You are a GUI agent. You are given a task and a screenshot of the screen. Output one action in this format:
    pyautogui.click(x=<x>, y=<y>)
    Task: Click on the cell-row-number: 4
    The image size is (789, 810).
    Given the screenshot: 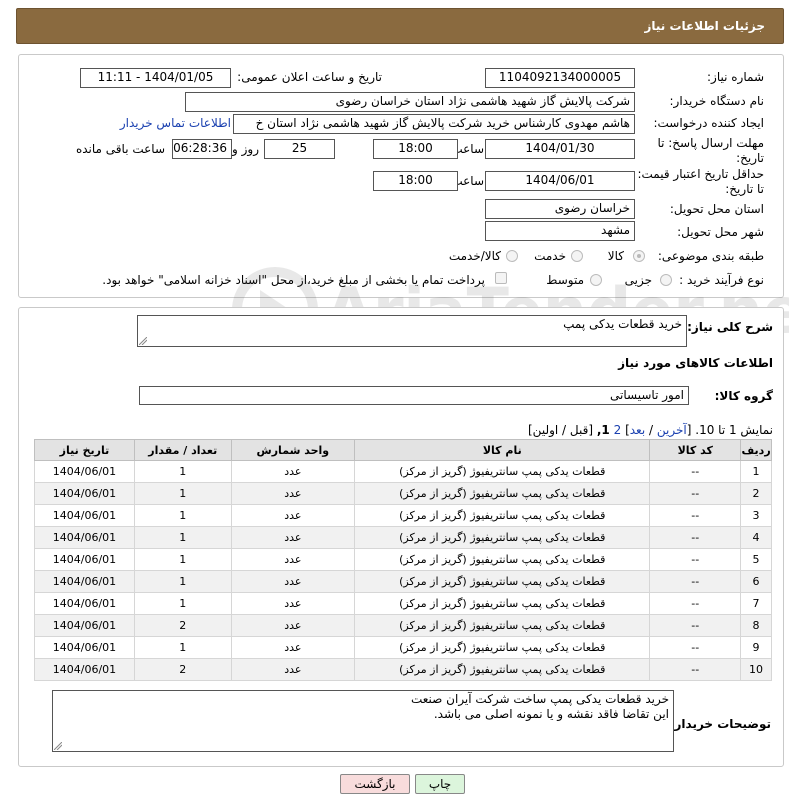 What is the action you would take?
    pyautogui.click(x=756, y=537)
    